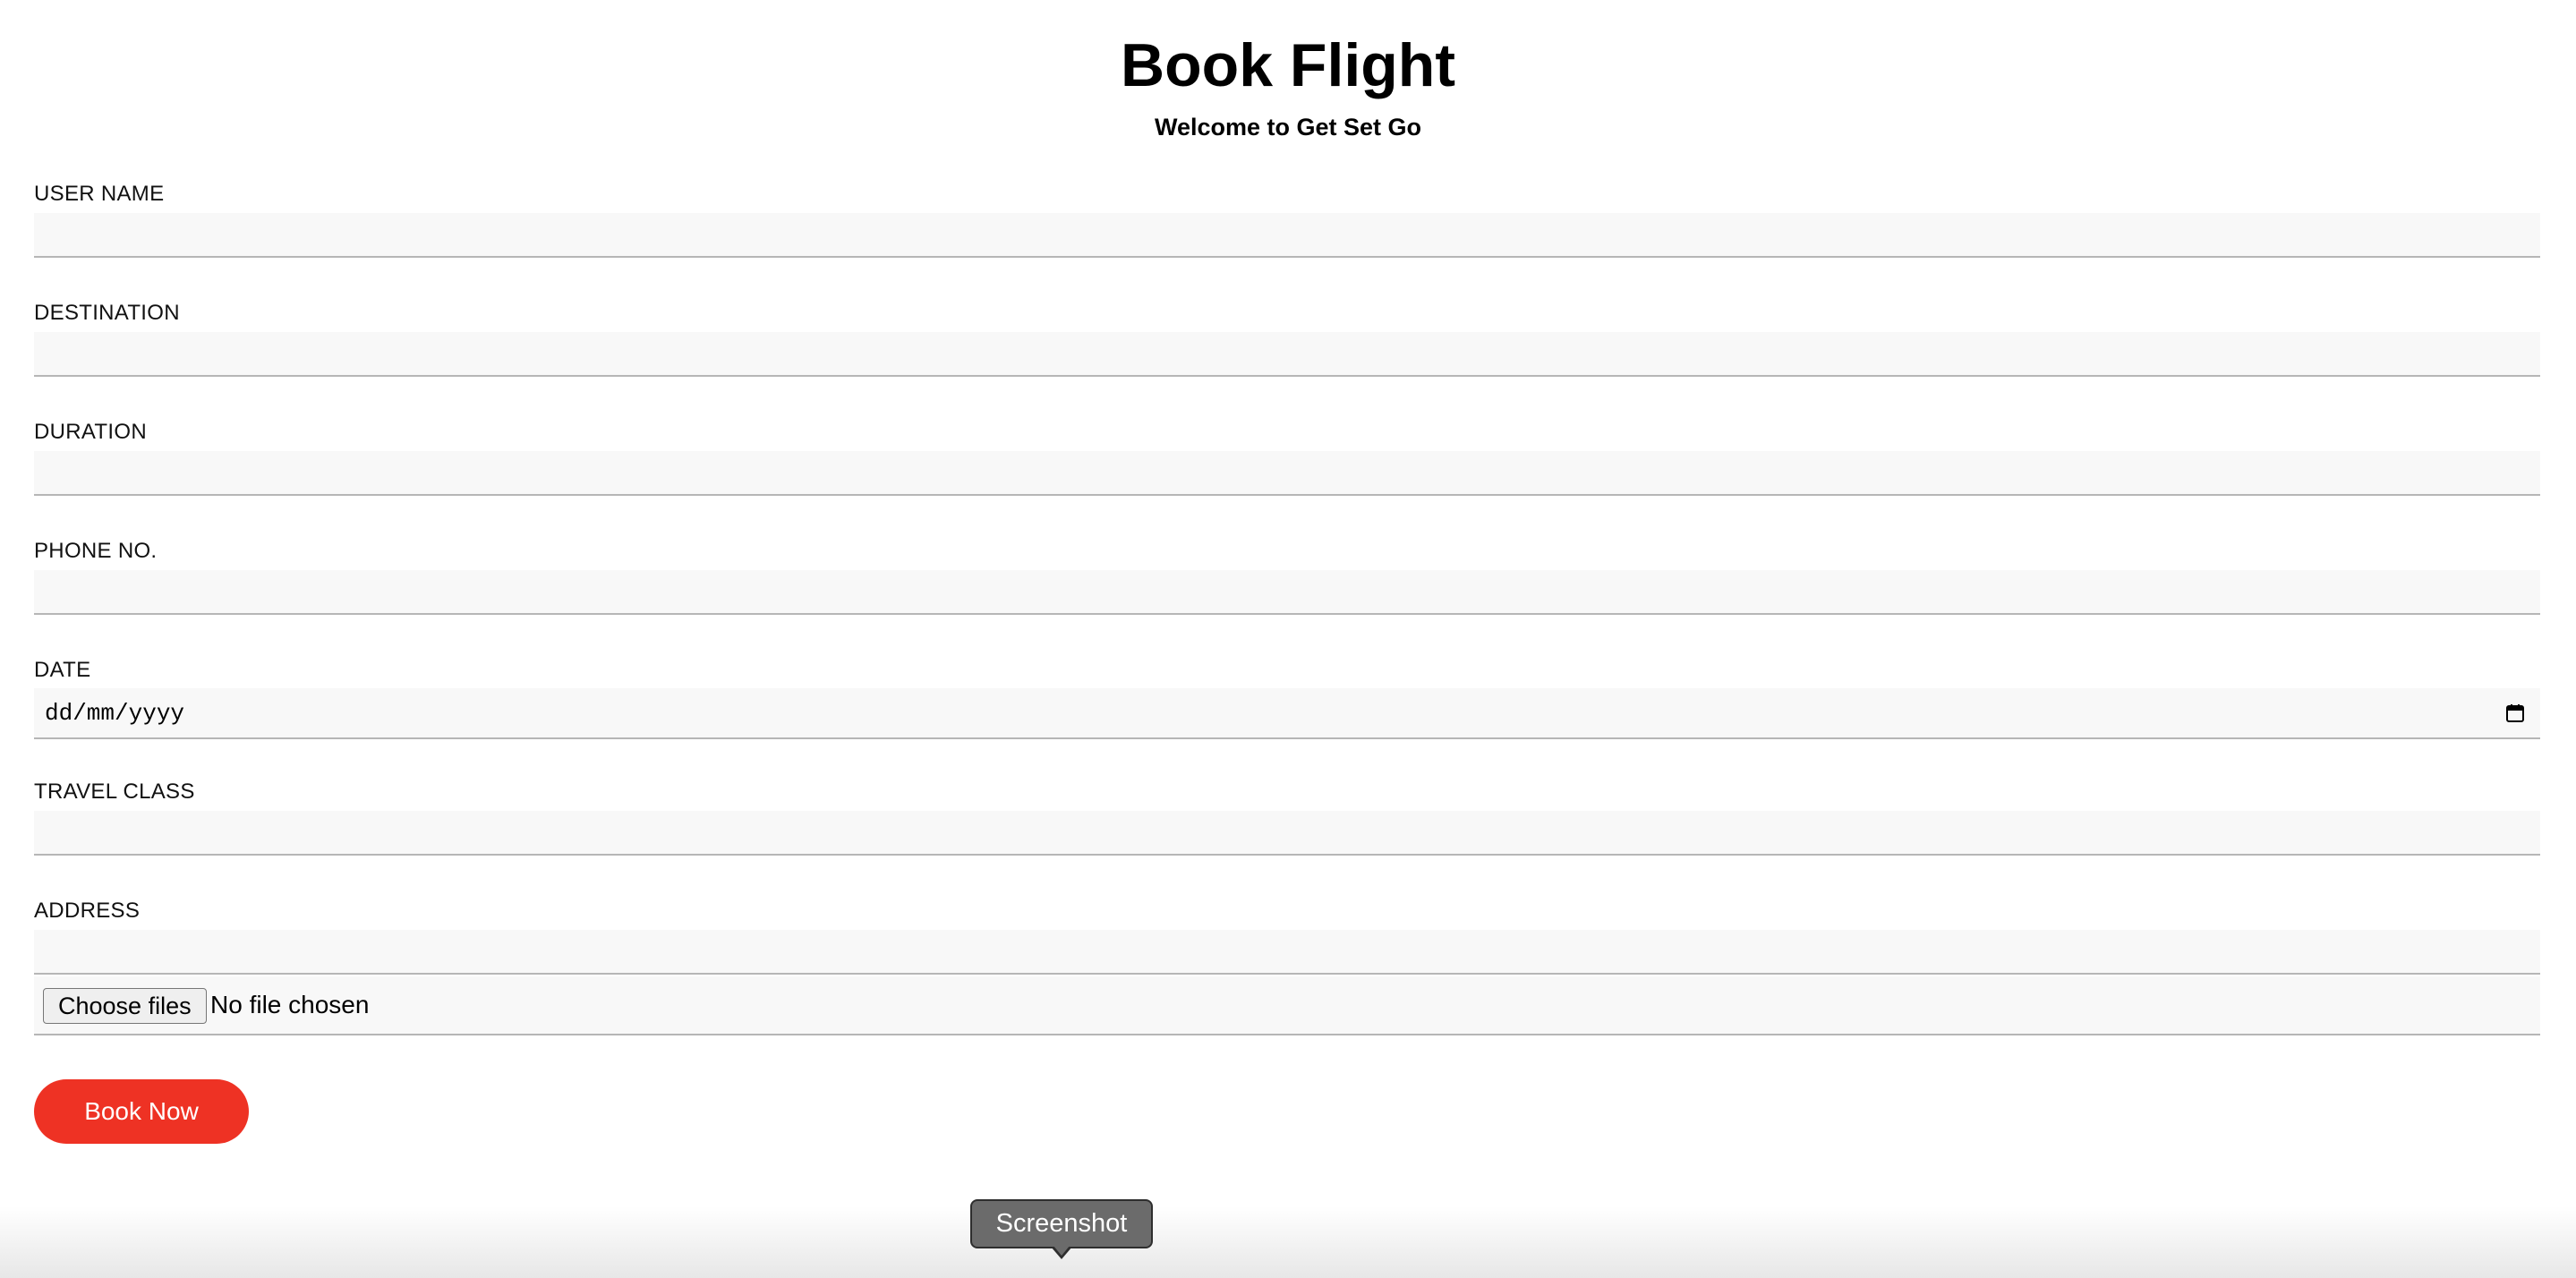  Describe the element at coordinates (1061, 1223) in the screenshot. I see `screenshot-tooltip: Screenshot` at that location.